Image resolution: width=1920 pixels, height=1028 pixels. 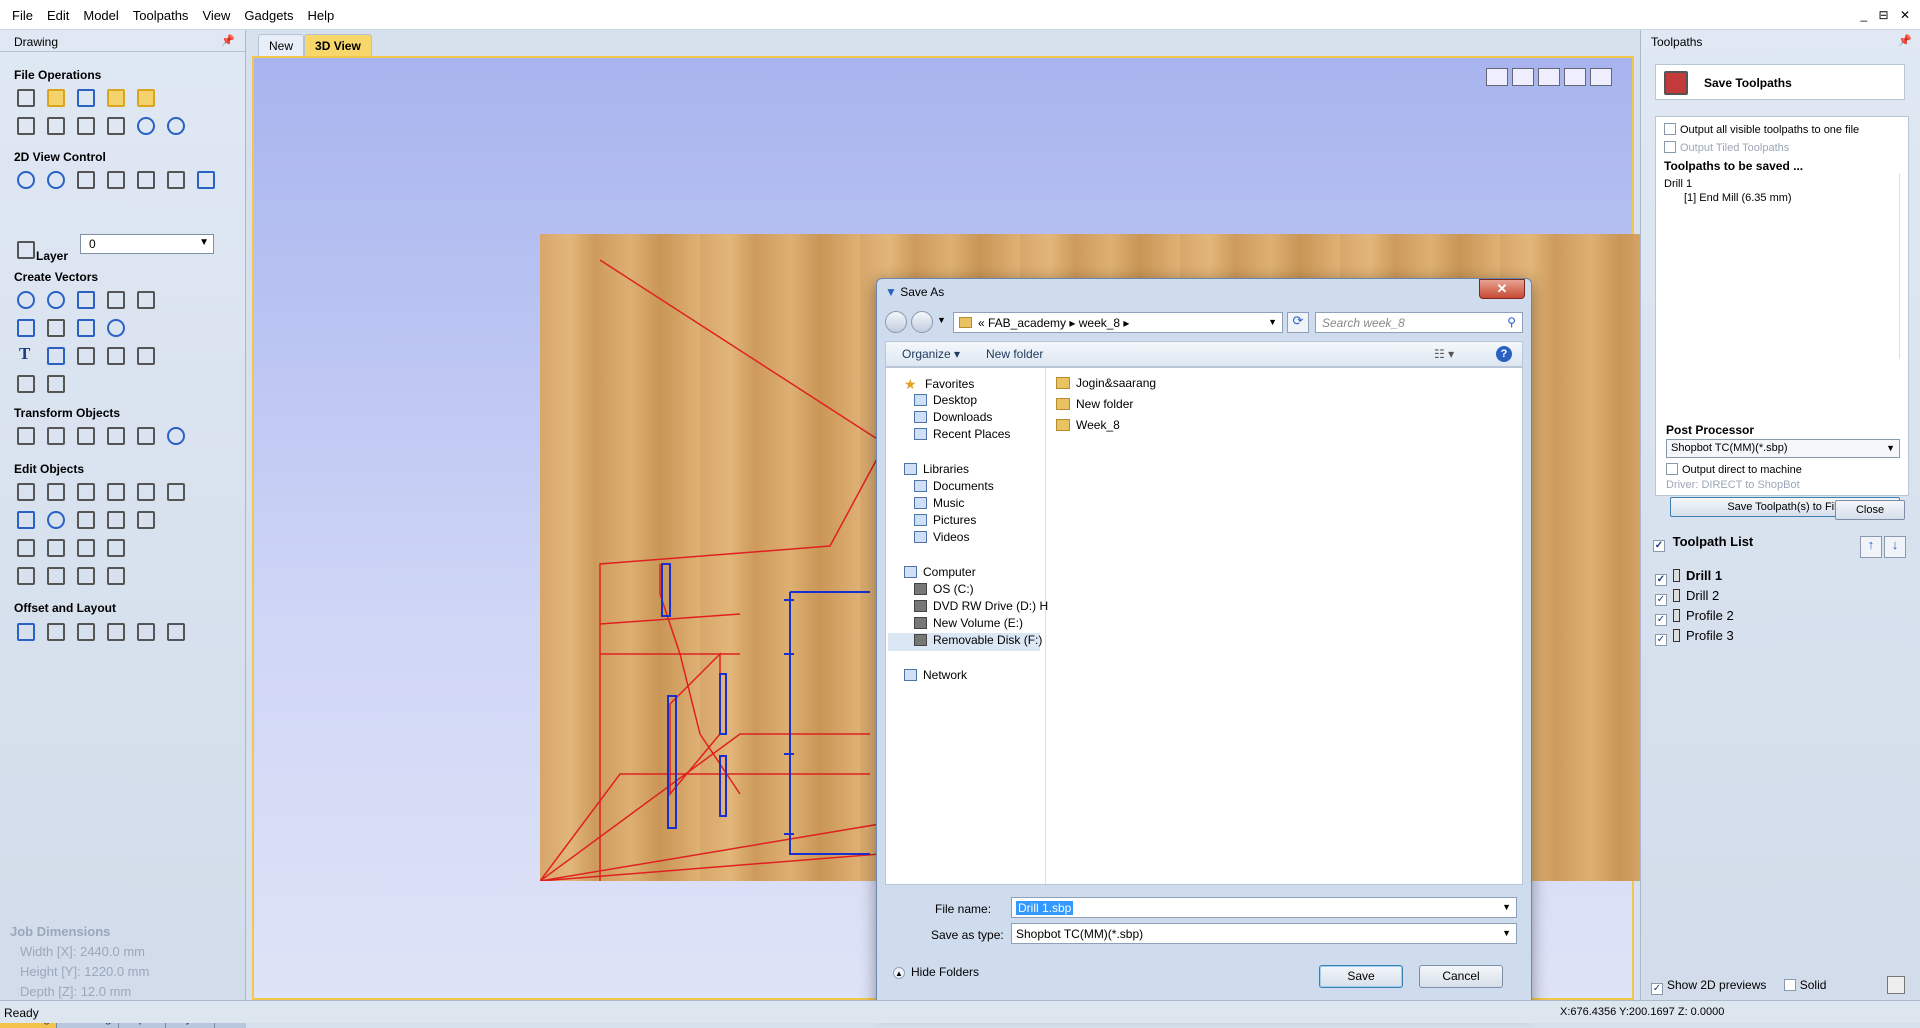 What do you see at coordinates (953, 419) in the screenshot?
I see `nav-downloads: Downloads` at bounding box center [953, 419].